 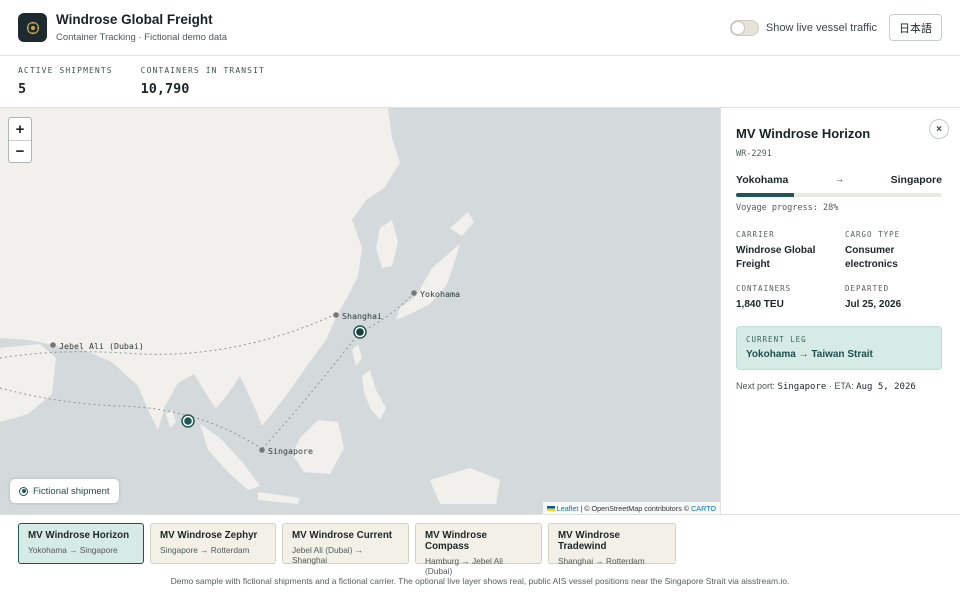 I want to click on info-value: 1,840 TEU, so click(x=760, y=304).